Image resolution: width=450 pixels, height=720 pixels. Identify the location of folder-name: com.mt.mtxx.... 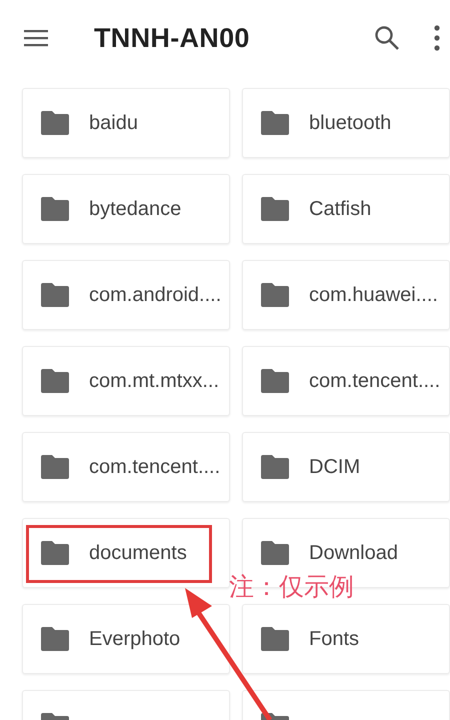
(154, 381).